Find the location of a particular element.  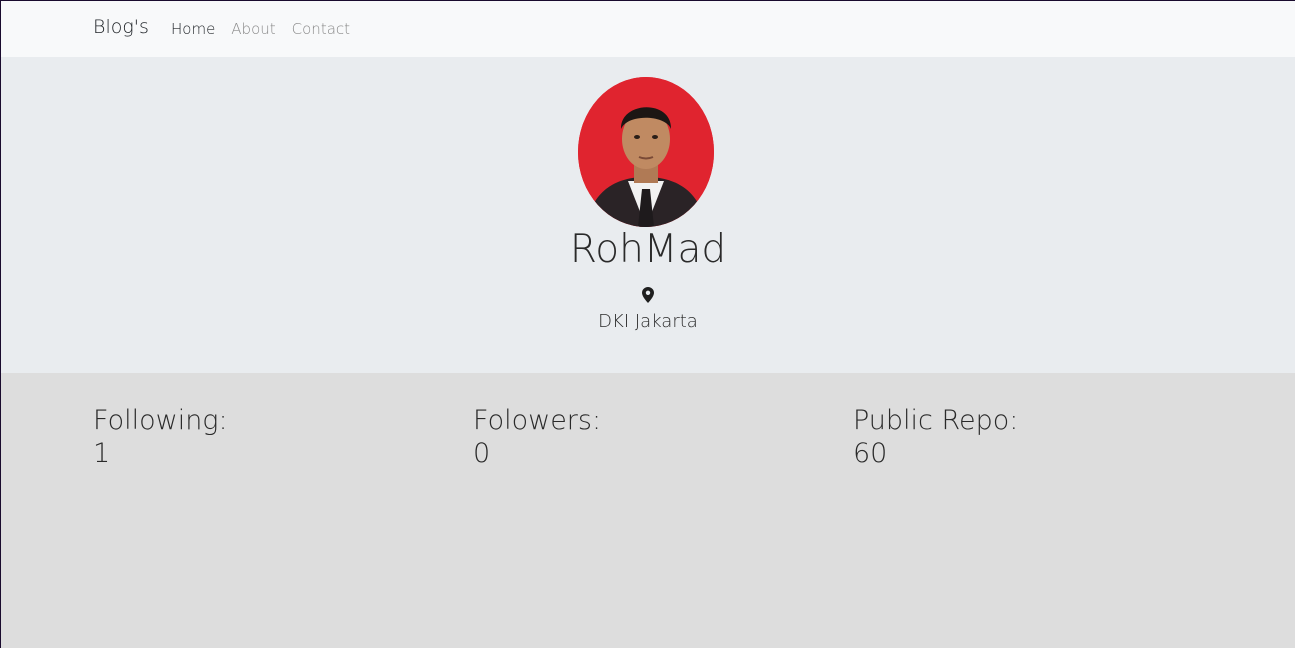

avatar-photo is located at coordinates (646, 152).